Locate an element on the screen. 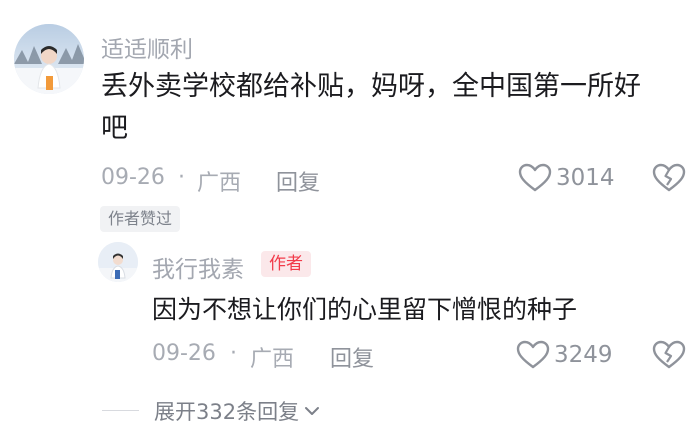  expand-replies-button: 展开332条回复 is located at coordinates (237, 411).